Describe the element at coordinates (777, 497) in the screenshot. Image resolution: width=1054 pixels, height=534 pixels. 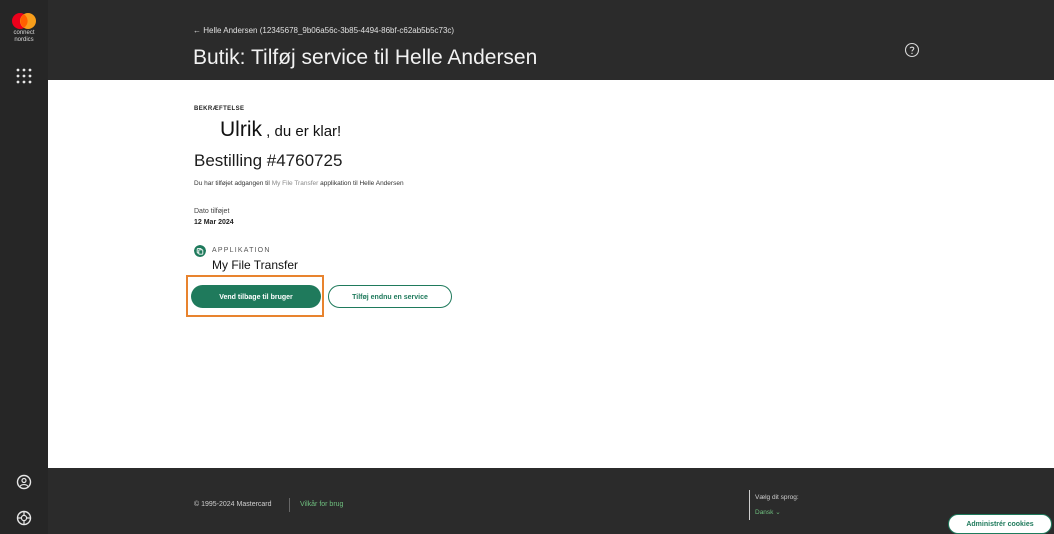
I see `language-label: Vælg dit sprog:` at that location.